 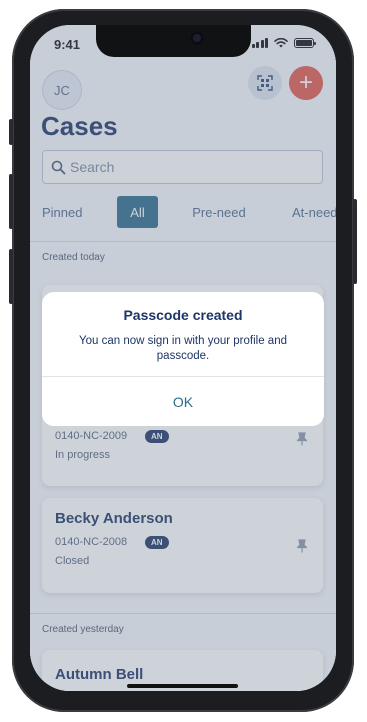 What do you see at coordinates (11, 201) in the screenshot?
I see `volume-up-button` at bounding box center [11, 201].